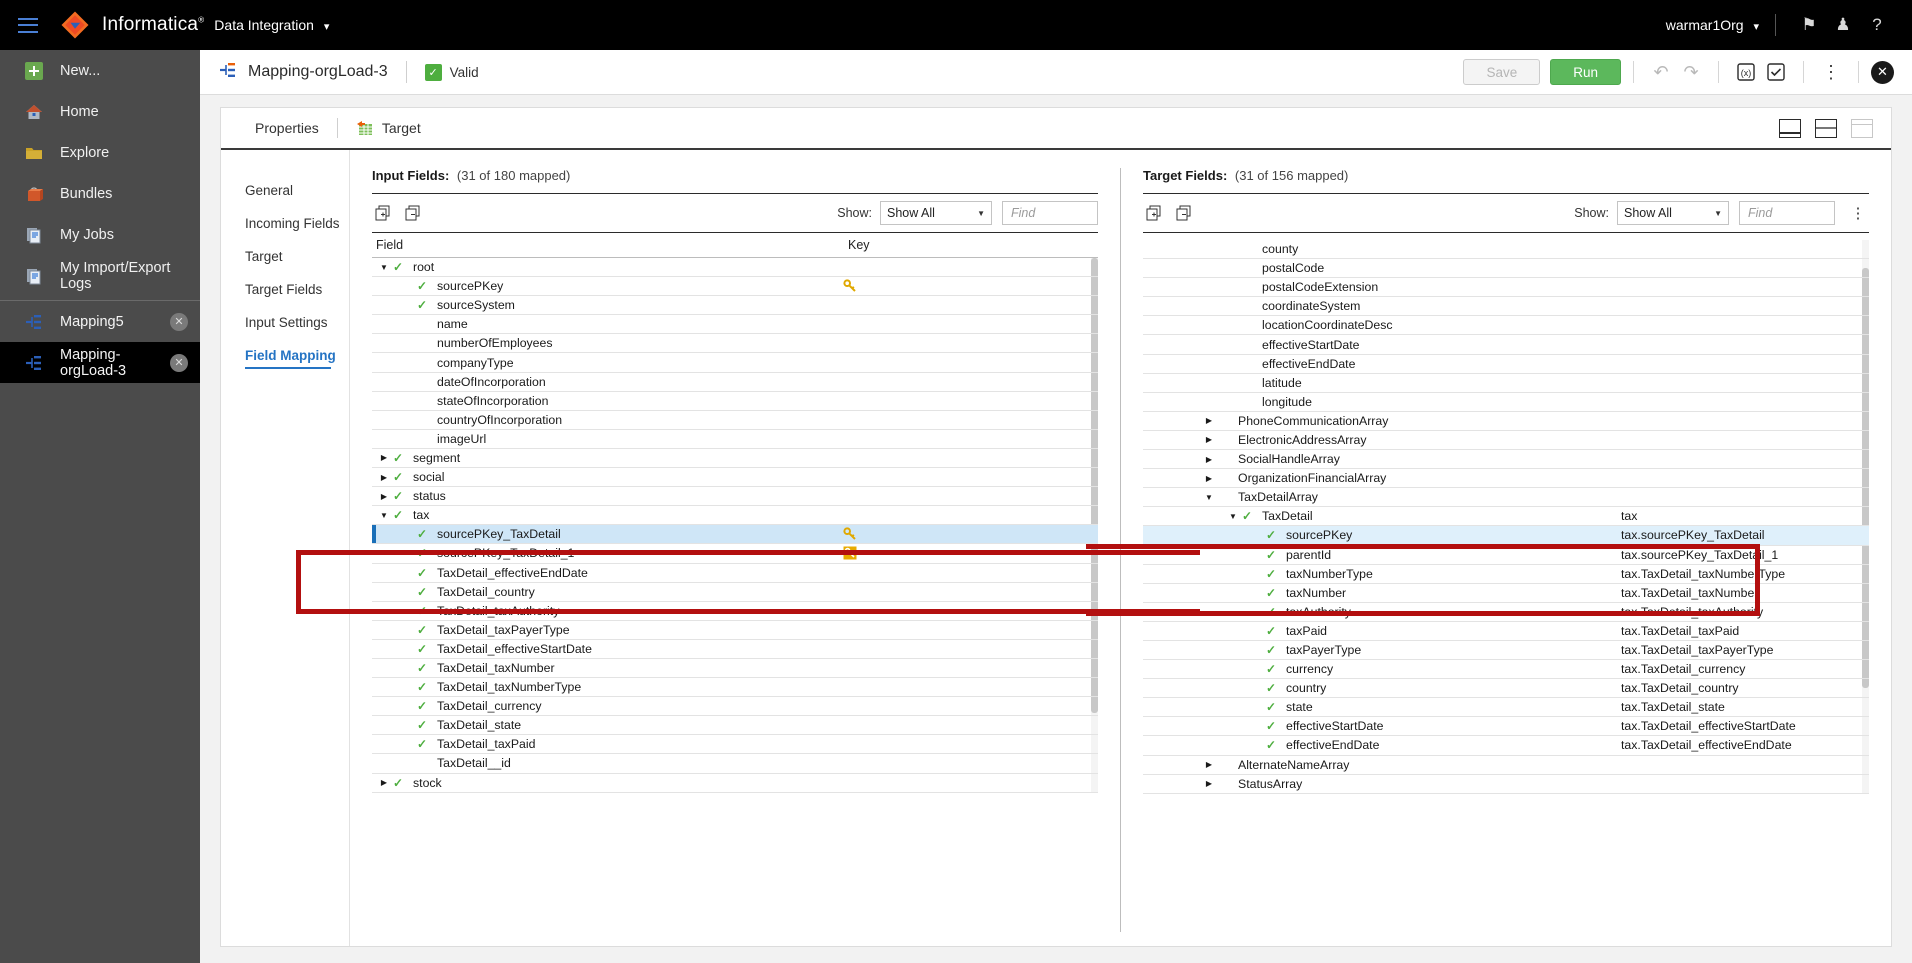 This screenshot has width=1912, height=963. Describe the element at coordinates (1809, 25) in the screenshot. I see `flag-icon: ⚑` at that location.